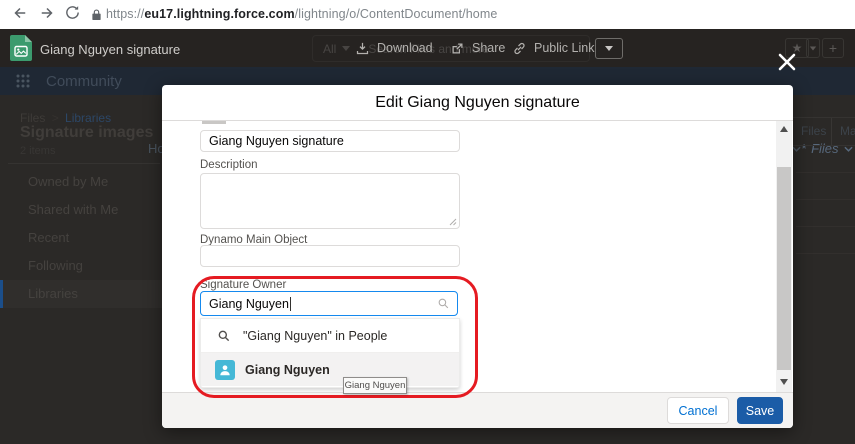 The image size is (855, 444). Describe the element at coordinates (330, 48) in the screenshot. I see `search-scope-label: All` at that location.